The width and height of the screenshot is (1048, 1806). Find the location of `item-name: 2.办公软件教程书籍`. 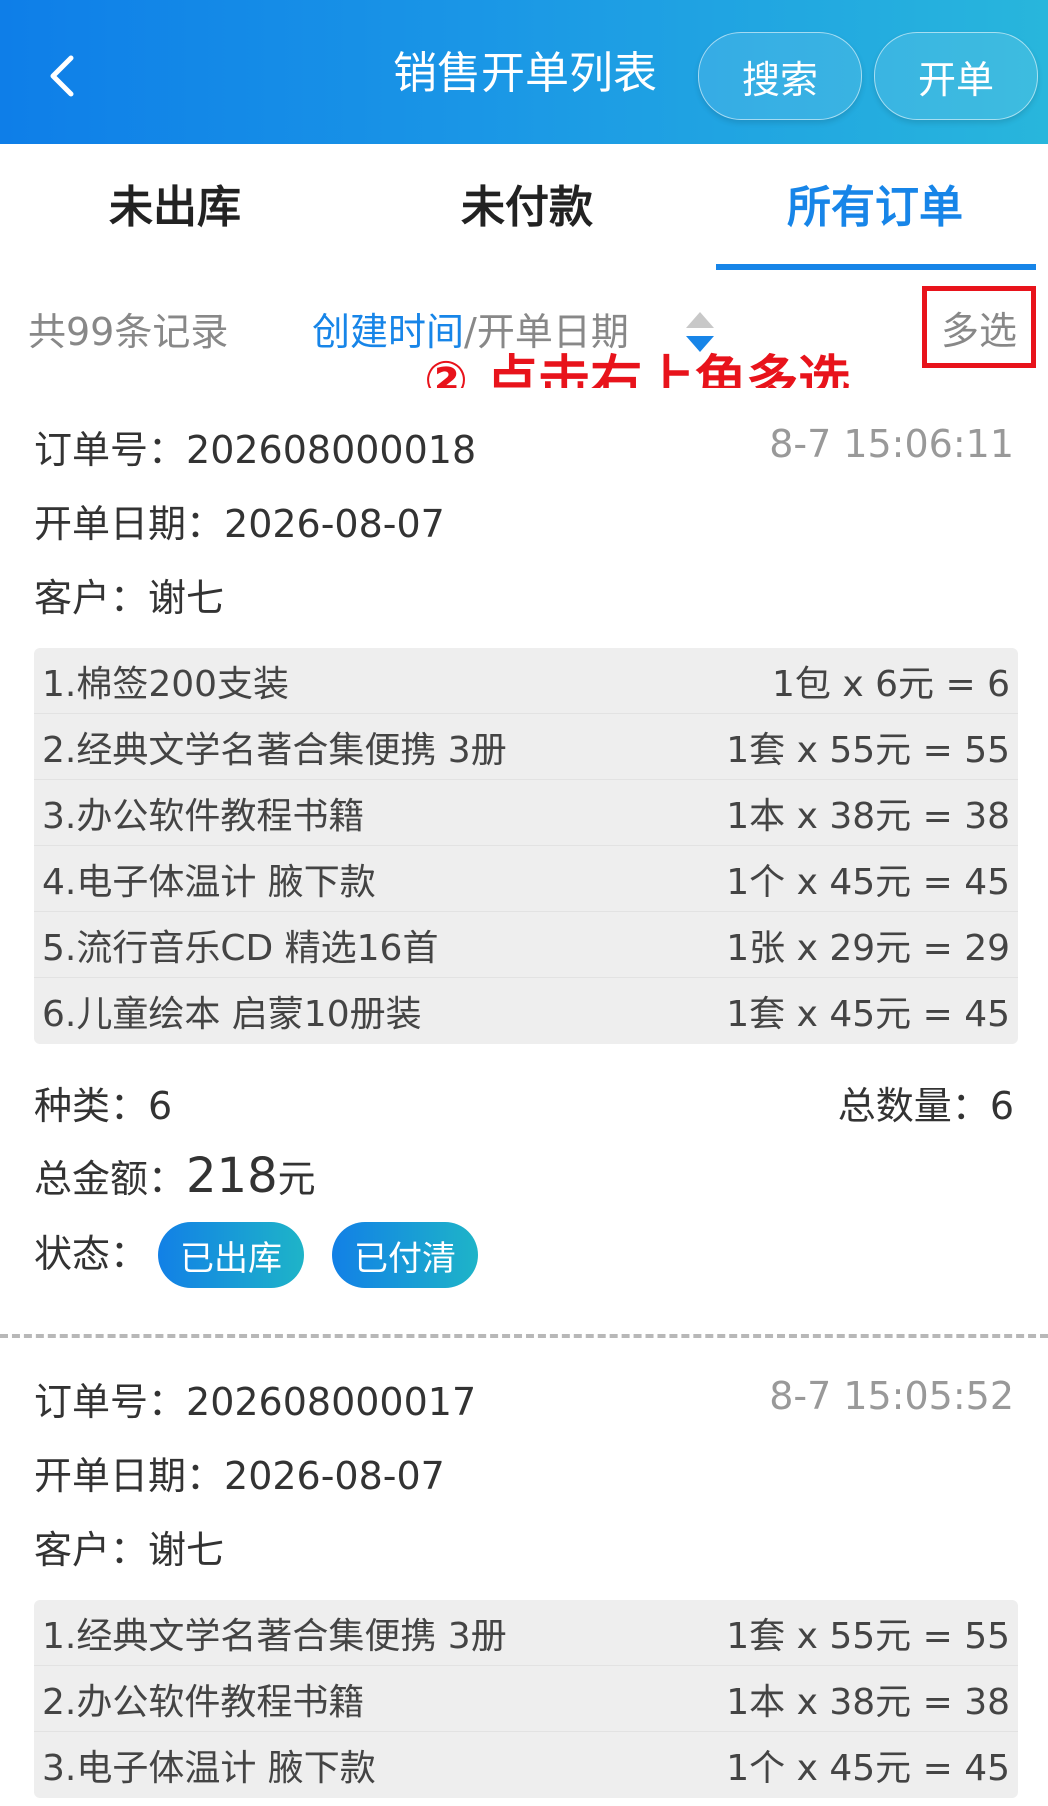

item-name: 2.办公软件教程书籍 is located at coordinates (203, 1702).